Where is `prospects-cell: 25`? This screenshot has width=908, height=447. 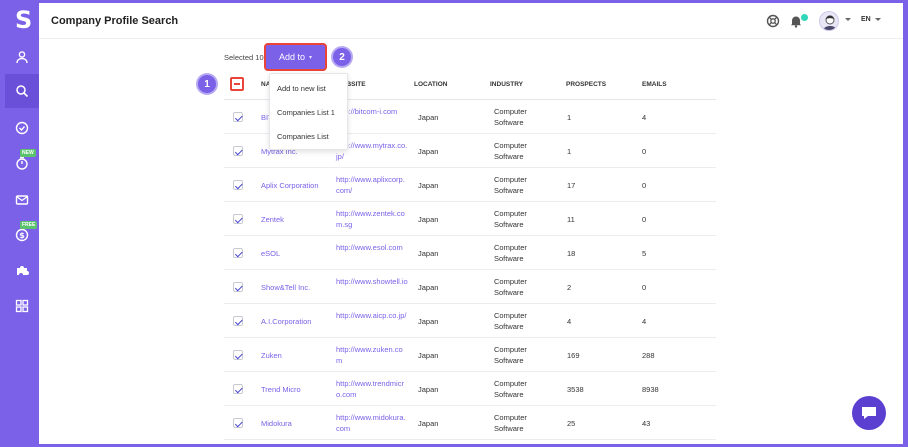 prospects-cell: 25 is located at coordinates (571, 423).